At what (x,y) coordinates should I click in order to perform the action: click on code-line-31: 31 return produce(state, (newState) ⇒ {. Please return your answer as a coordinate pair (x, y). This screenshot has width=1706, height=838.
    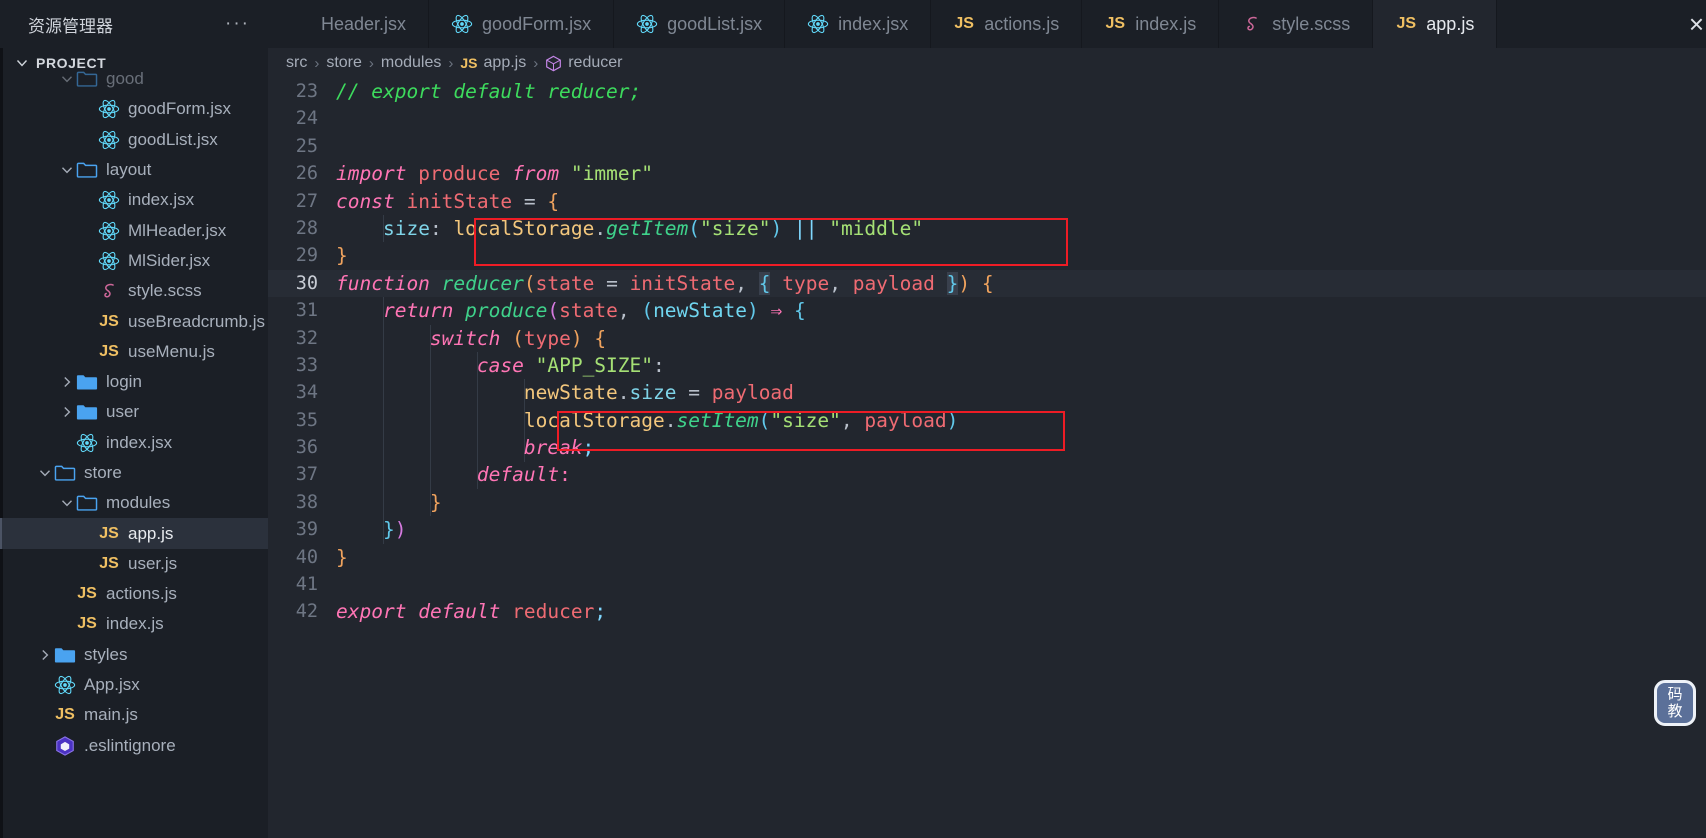
    Looking at the image, I should click on (987, 310).